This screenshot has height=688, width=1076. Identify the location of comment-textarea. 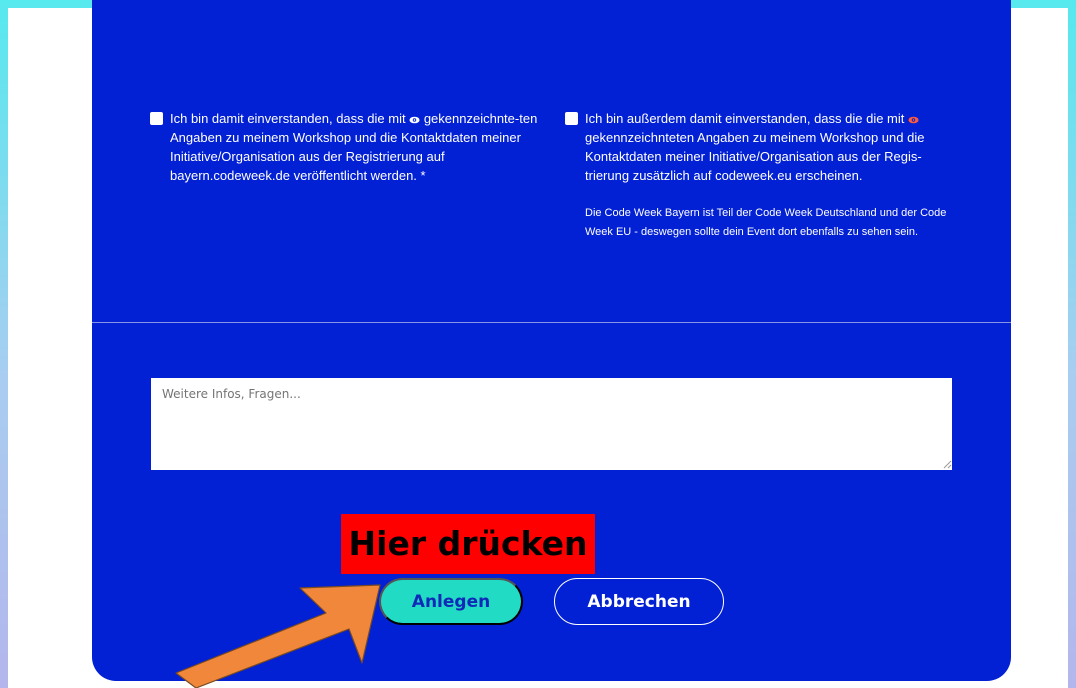
(551, 424).